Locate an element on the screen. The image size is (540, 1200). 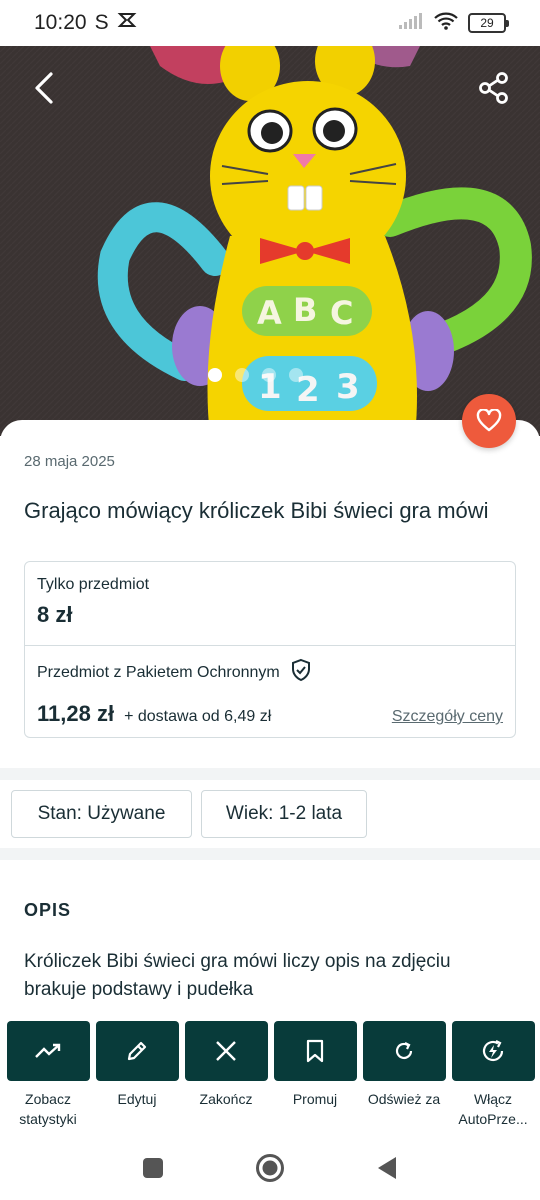
svg-text: A is located at coordinates (269, 313).